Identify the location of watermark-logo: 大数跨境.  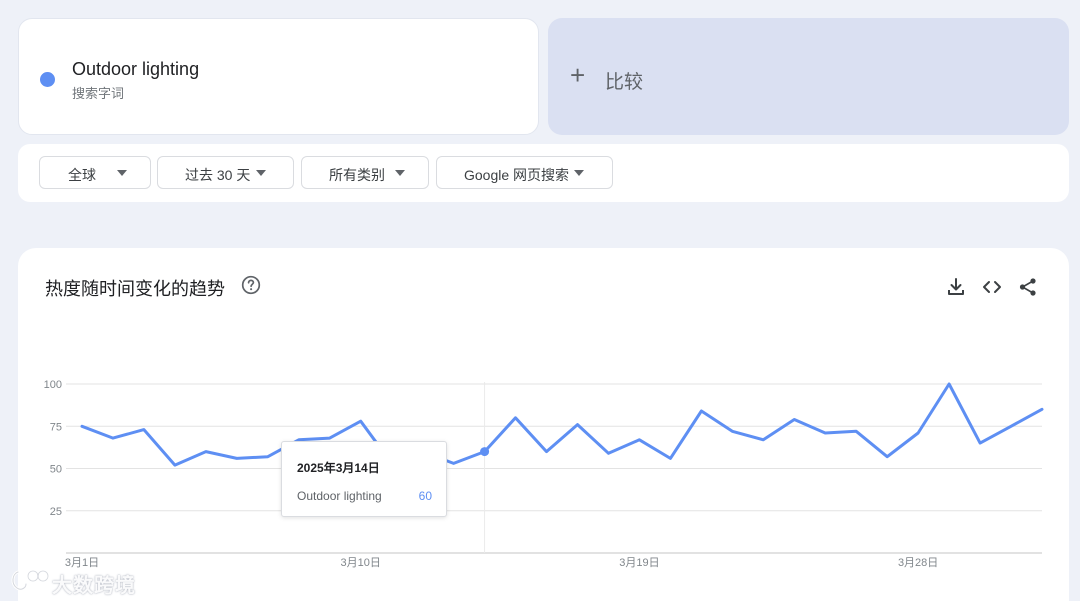
(78, 581).